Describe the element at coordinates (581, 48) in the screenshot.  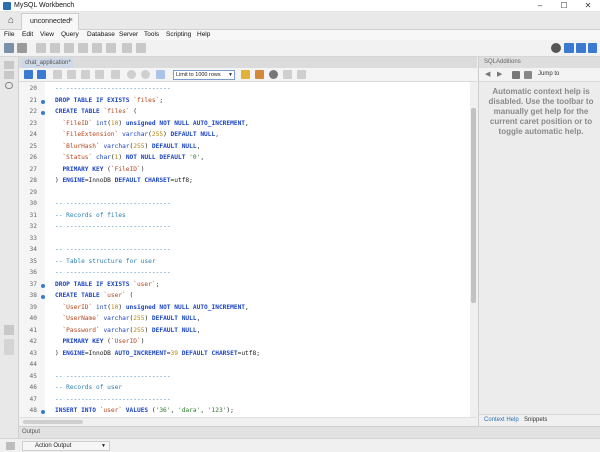
I see `toggle-output-icon` at that location.